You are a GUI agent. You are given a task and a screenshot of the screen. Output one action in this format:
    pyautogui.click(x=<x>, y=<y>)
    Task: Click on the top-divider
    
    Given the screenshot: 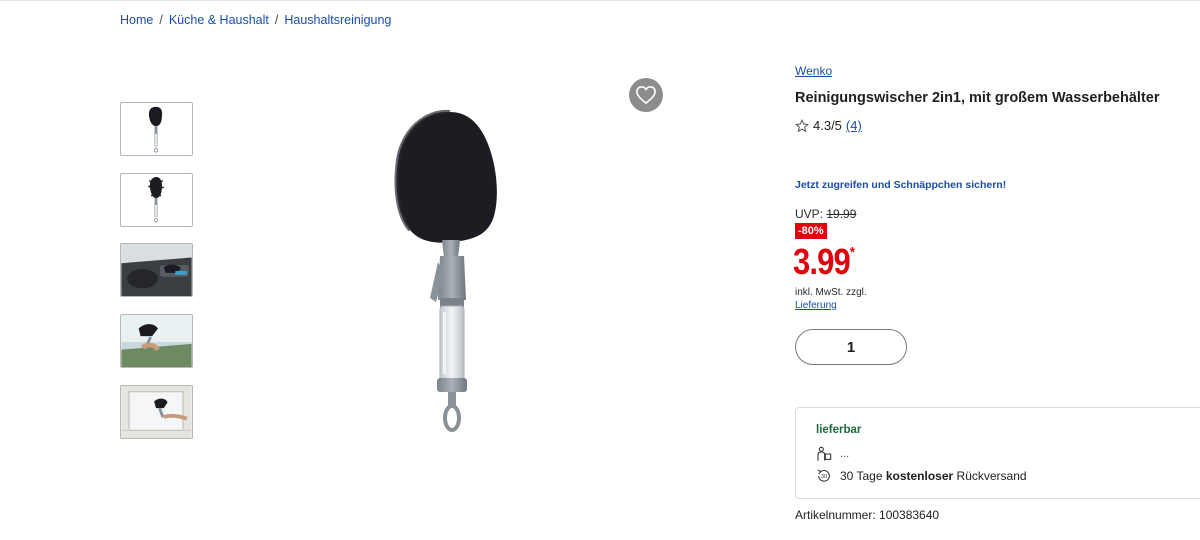 What is the action you would take?
    pyautogui.click(x=600, y=0)
    